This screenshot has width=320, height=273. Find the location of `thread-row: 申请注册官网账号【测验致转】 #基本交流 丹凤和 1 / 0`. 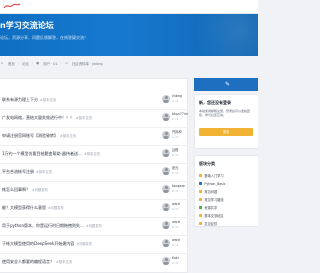

thread-row: 申请注册官网账号【测验致转】 #基本交流 丹凤和 1 / 0 is located at coordinates (94, 137).